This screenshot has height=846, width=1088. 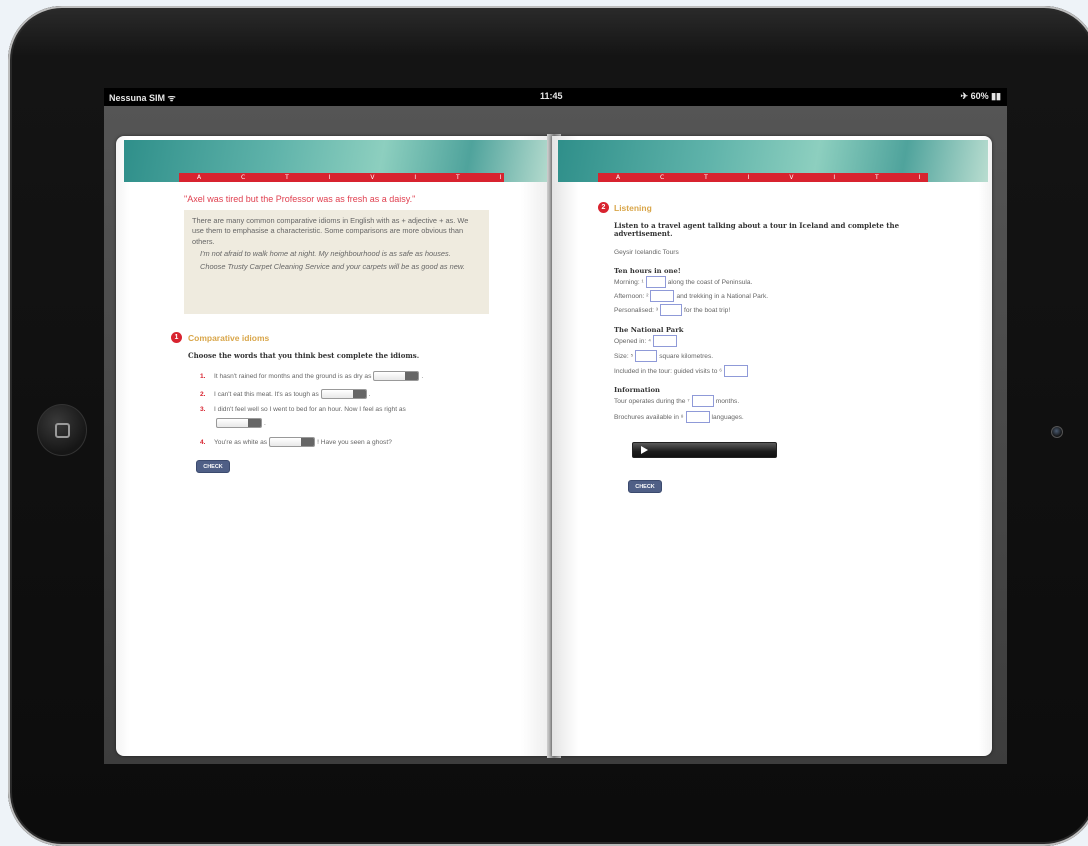 What do you see at coordinates (647, 271) in the screenshot?
I see `group-heading: Ten hours in one!` at bounding box center [647, 271].